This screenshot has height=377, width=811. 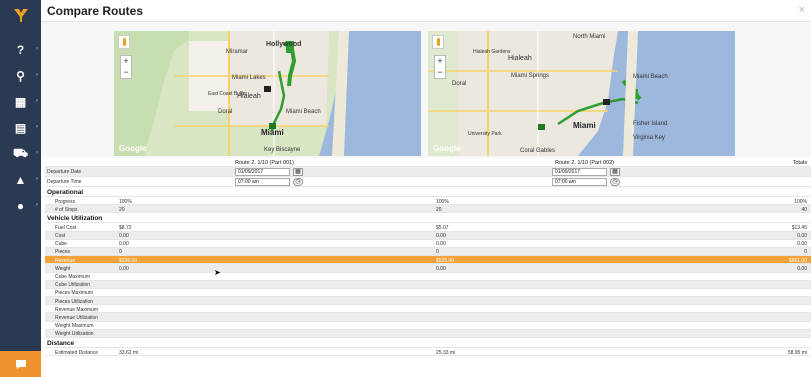 What do you see at coordinates (74, 326) in the screenshot?
I see `row-label: Weight Maximum` at bounding box center [74, 326].